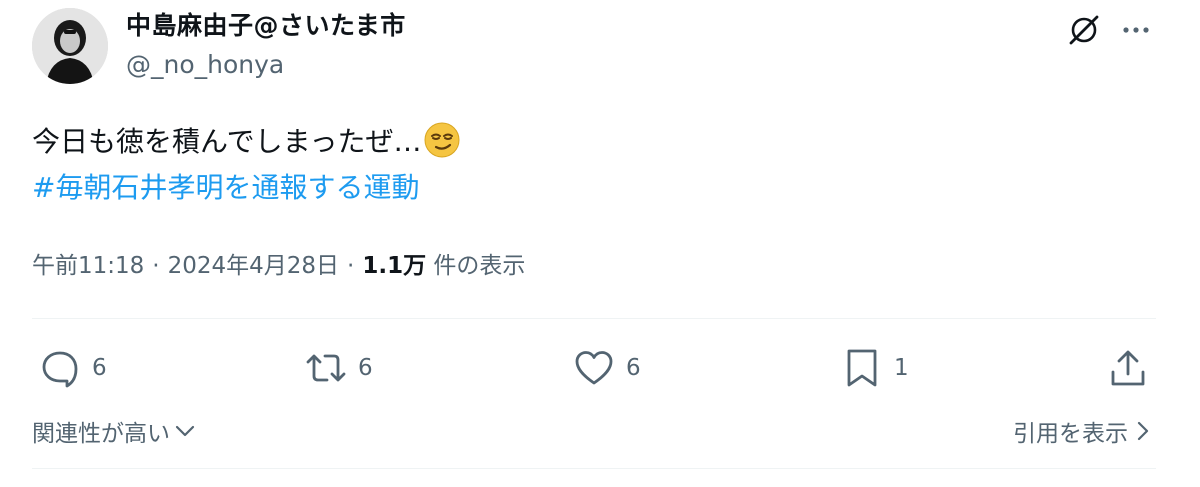 The image size is (1200, 487). I want to click on heart-icon, so click(594, 368).